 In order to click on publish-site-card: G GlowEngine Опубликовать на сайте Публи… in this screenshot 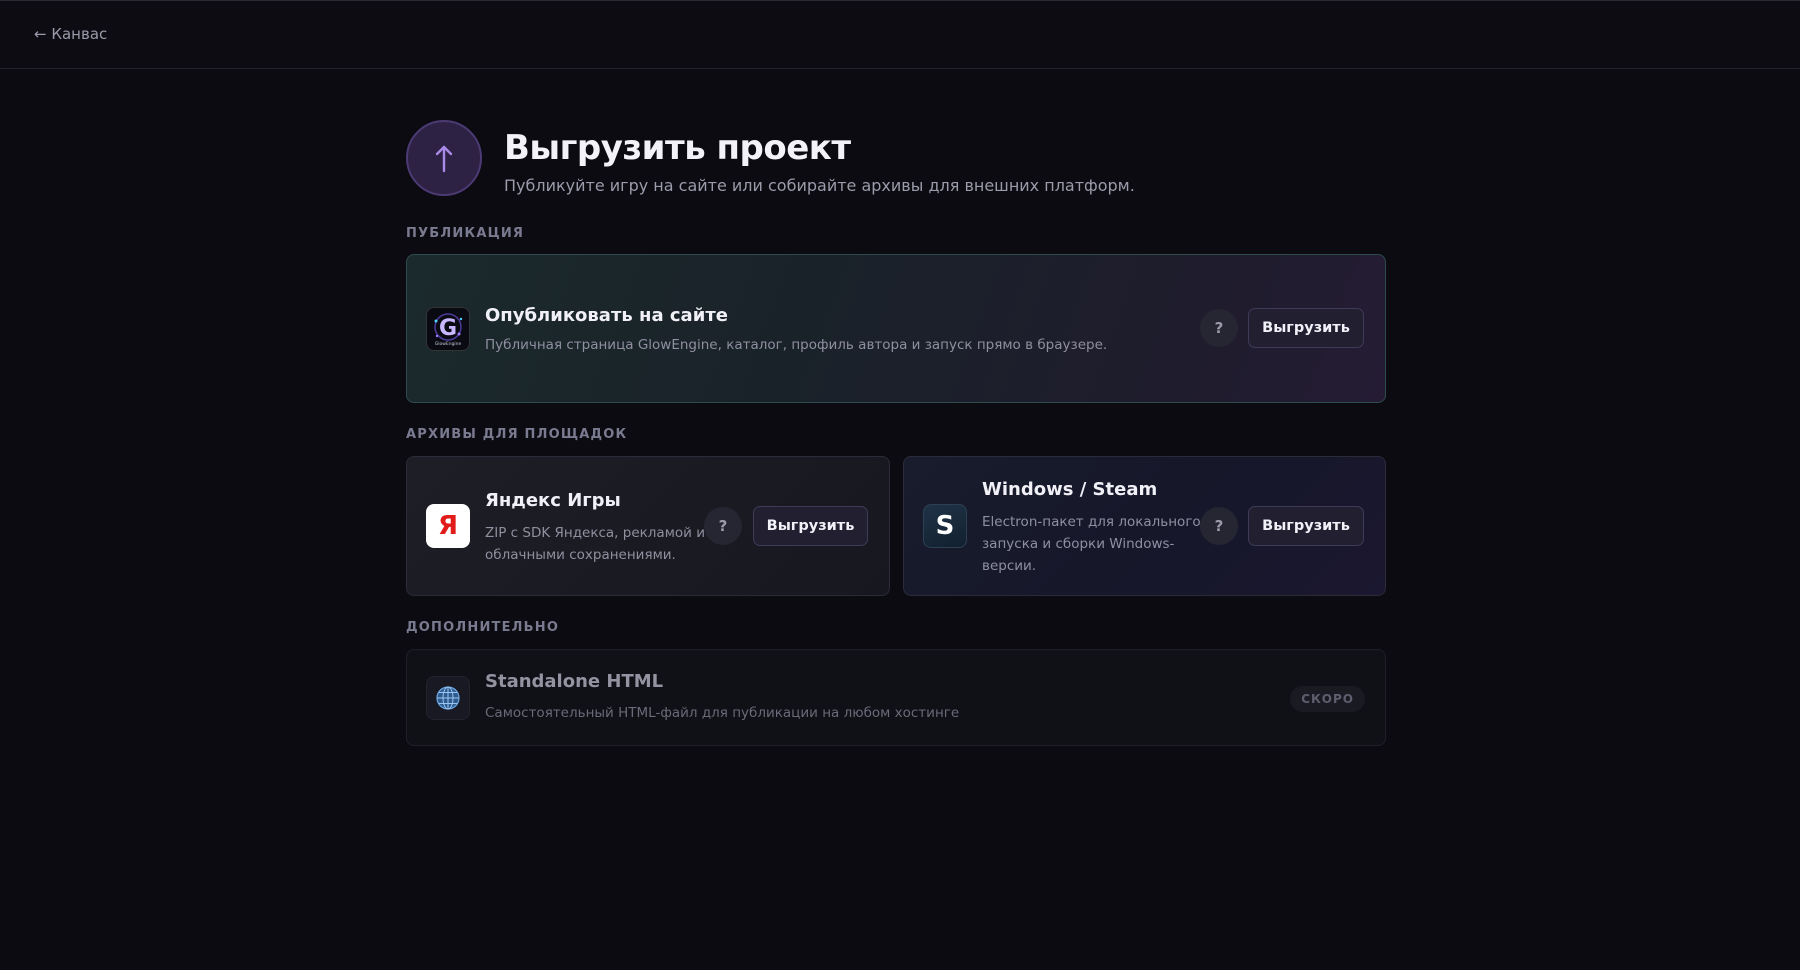, I will do `click(896, 328)`.